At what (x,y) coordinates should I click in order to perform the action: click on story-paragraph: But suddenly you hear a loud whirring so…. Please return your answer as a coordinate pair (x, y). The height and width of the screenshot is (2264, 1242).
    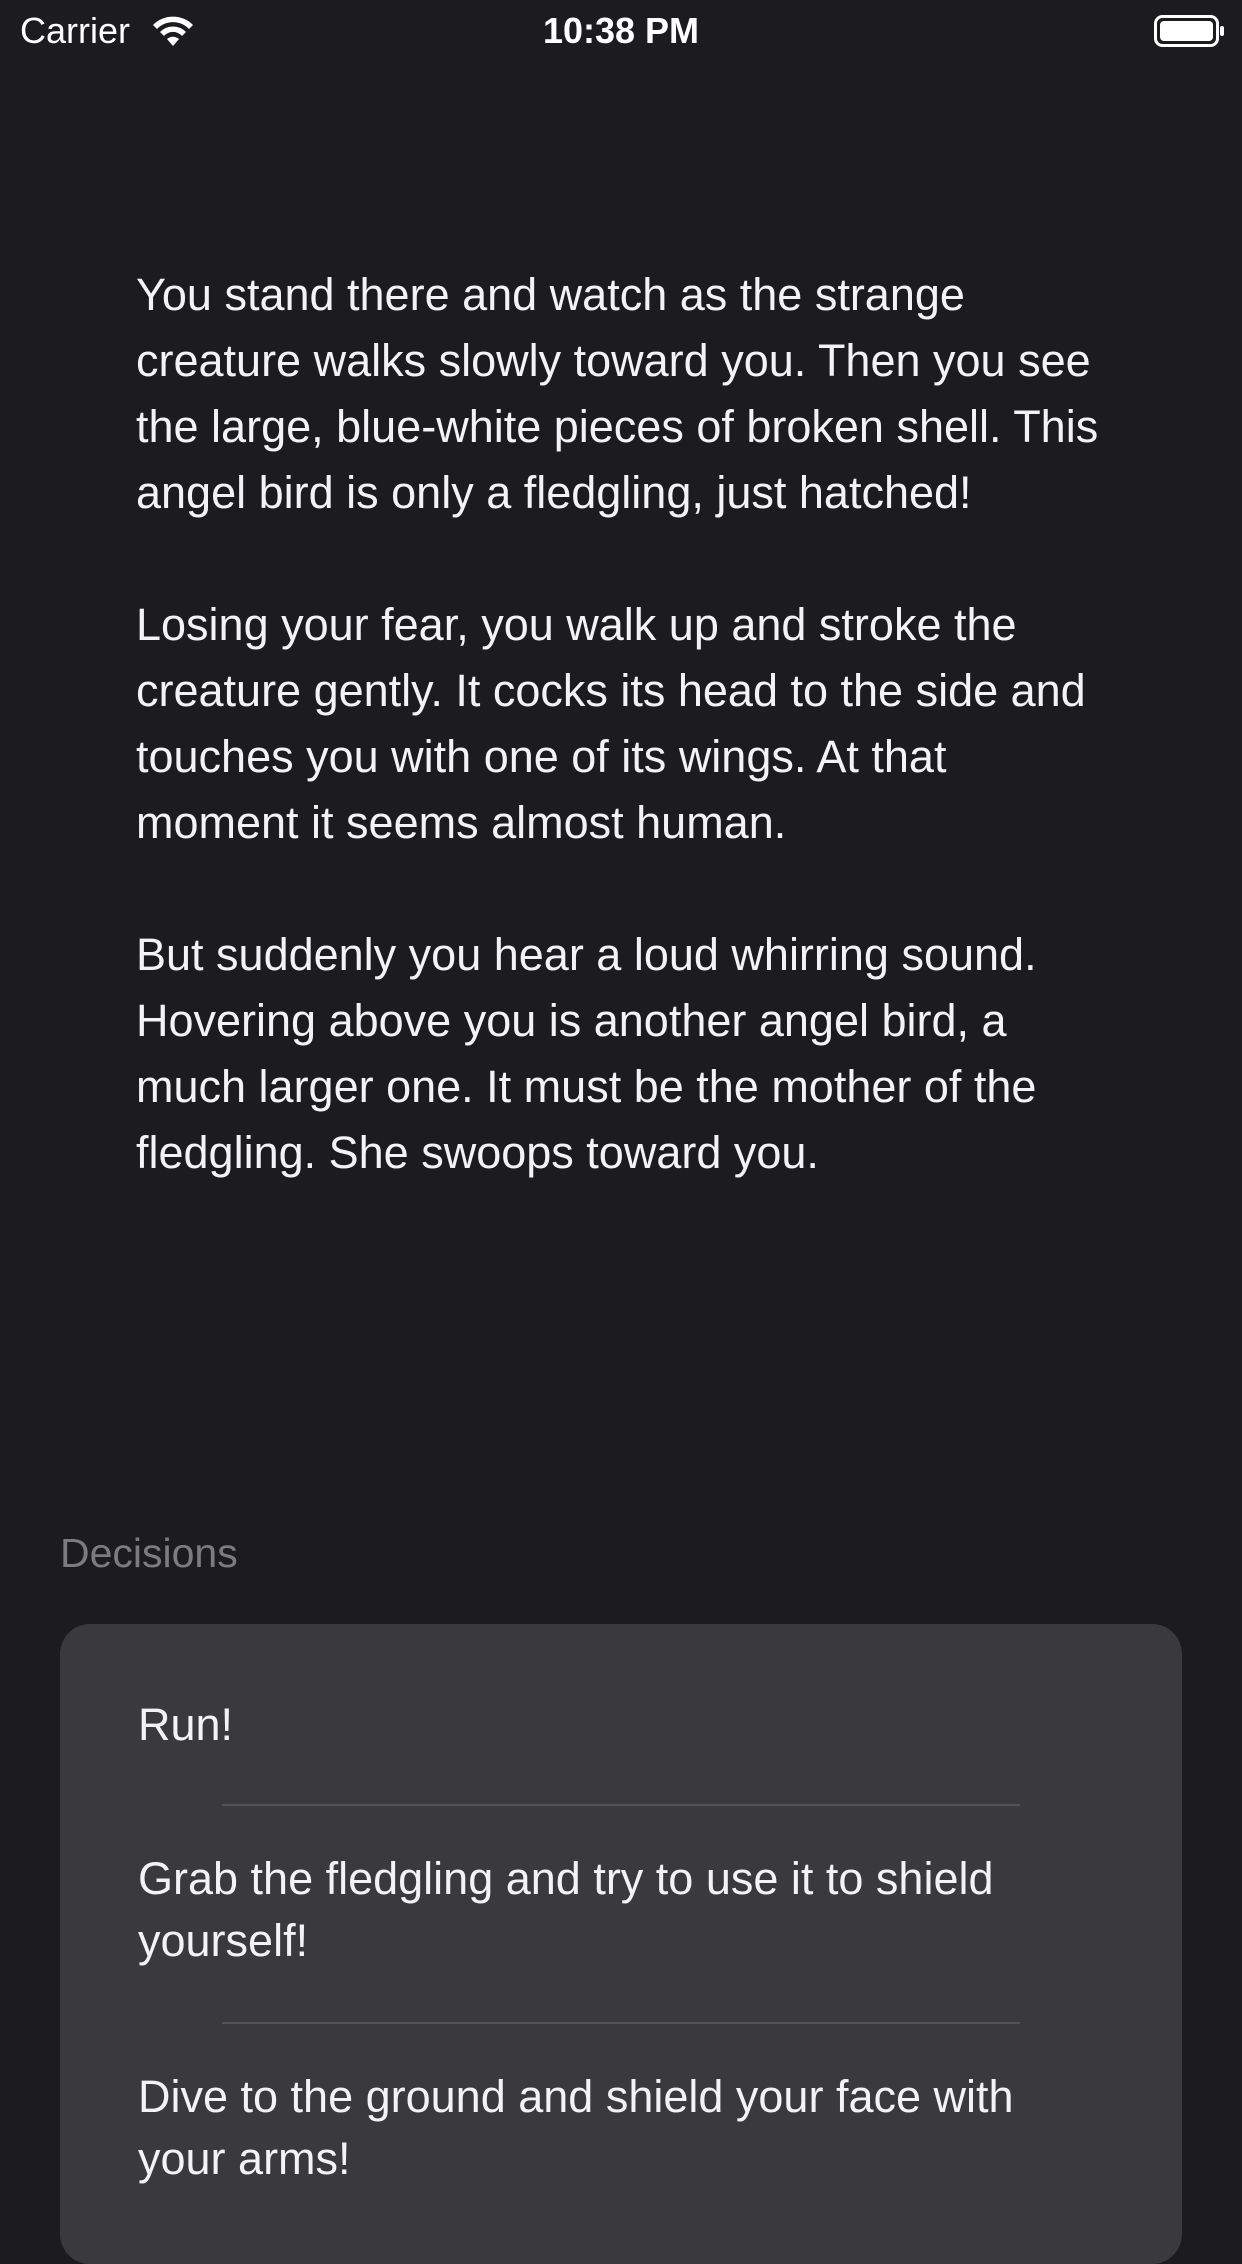
    Looking at the image, I should click on (586, 1053).